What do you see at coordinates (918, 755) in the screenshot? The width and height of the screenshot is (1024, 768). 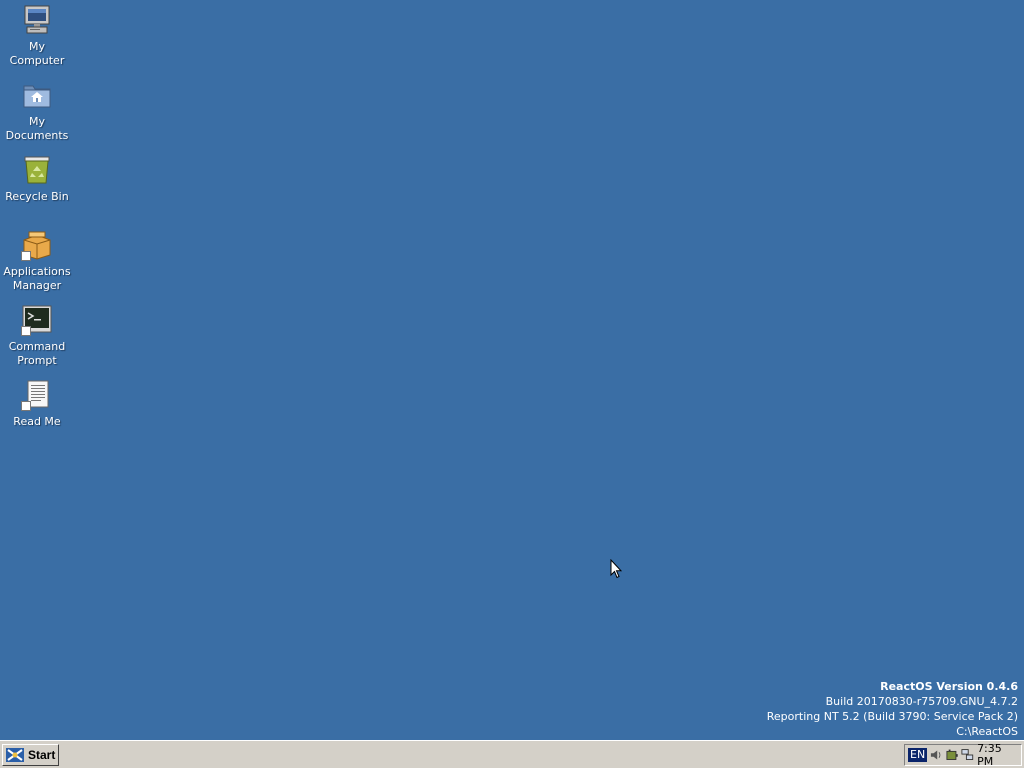 I see `language-indicator: EN` at bounding box center [918, 755].